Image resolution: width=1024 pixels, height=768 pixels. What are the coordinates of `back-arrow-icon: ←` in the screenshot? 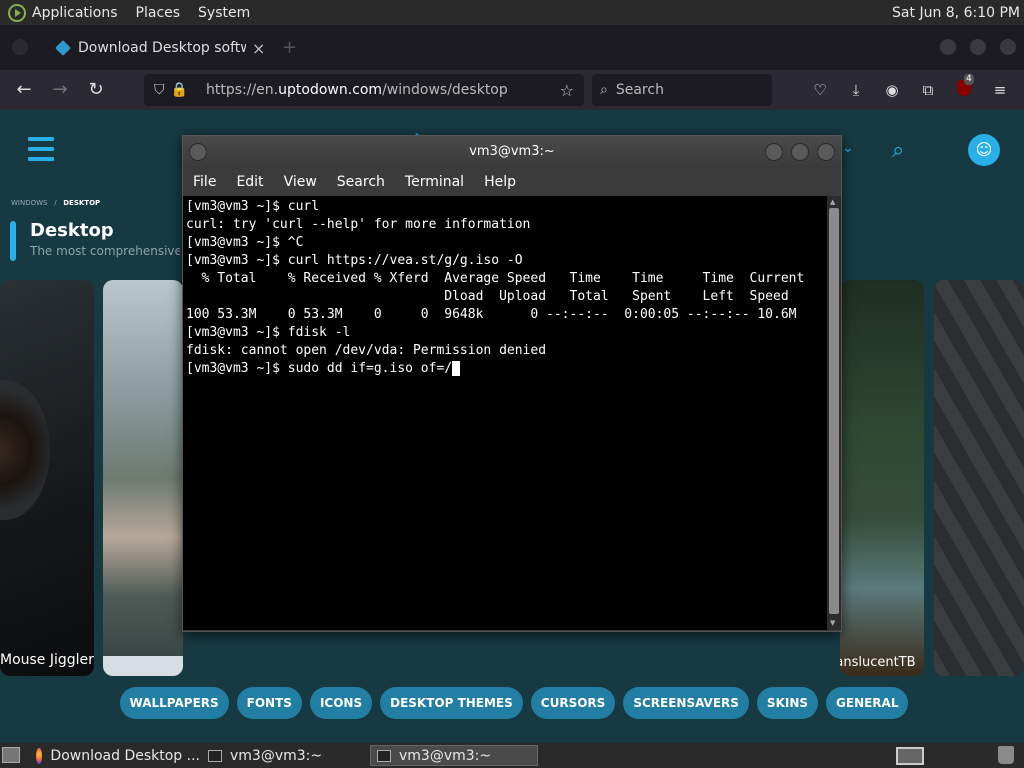 It's located at (24, 90).